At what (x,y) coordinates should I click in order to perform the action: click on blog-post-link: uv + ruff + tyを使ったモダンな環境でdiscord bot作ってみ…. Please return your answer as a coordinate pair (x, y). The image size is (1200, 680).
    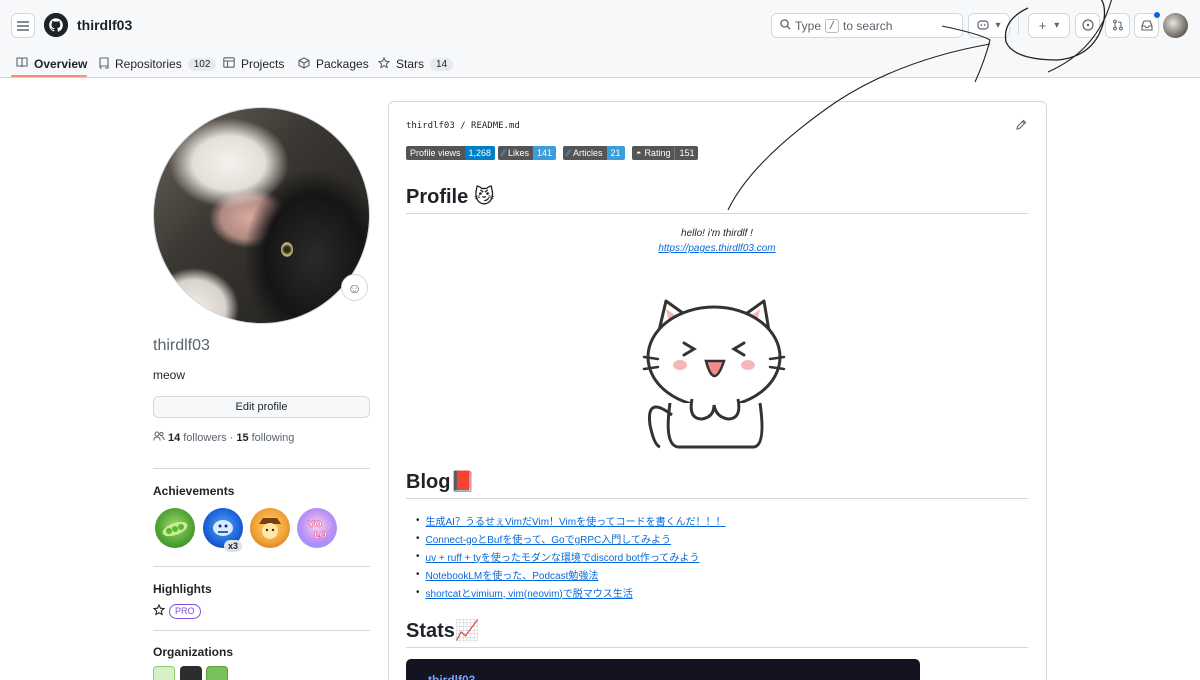
    Looking at the image, I should click on (571, 556).